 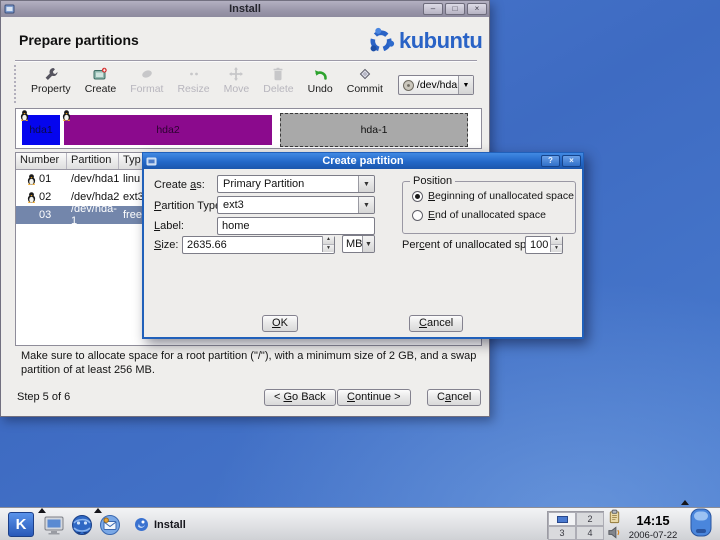 I want to click on dialog-title: Create partition, so click(x=363, y=161).